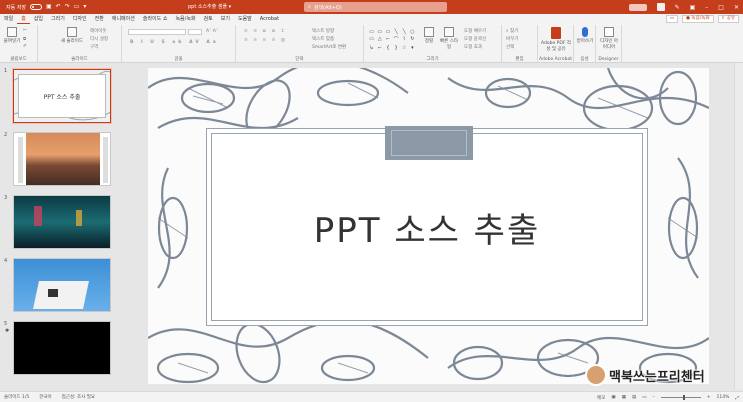 Image resolution: width=743 pixels, height=402 pixels. Describe the element at coordinates (99, 19) in the screenshot. I see `tab-transitions: 전환` at that location.